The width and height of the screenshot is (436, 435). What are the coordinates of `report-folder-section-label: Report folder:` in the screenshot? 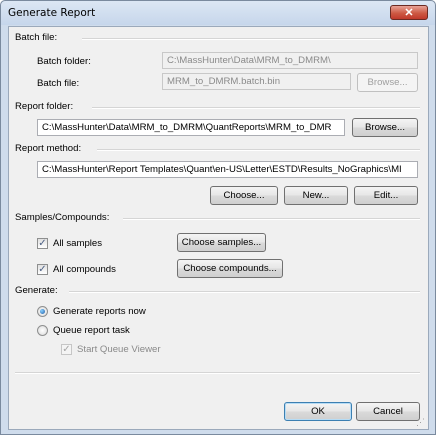 It's located at (44, 106).